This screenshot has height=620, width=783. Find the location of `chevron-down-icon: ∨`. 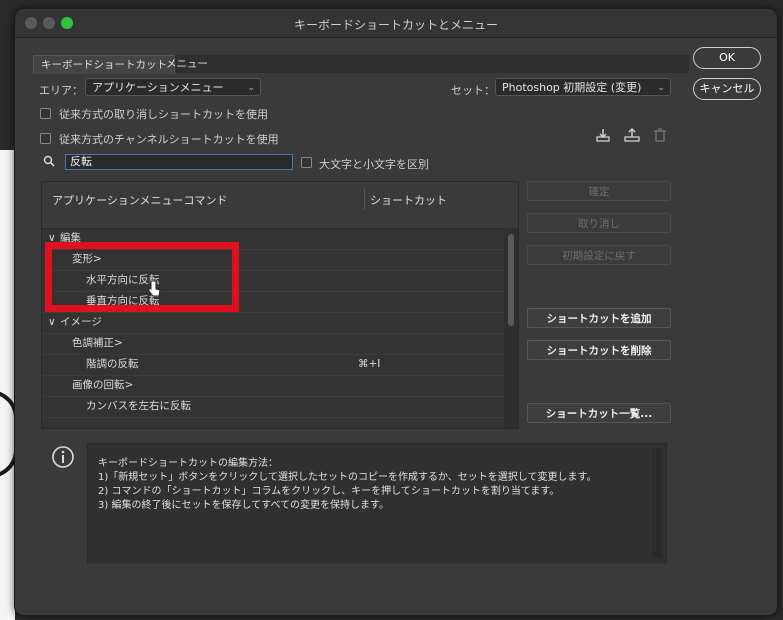

chevron-down-icon: ∨ is located at coordinates (52, 322).